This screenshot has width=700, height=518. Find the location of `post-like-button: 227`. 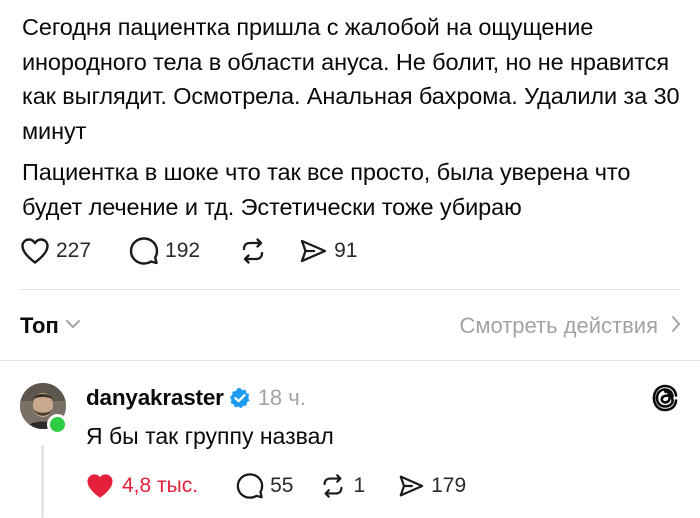

post-like-button: 227 is located at coordinates (55, 251).